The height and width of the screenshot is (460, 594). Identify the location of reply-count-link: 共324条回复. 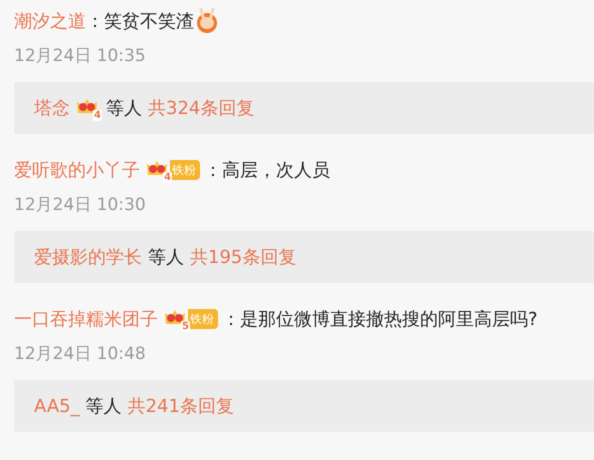
(201, 108).